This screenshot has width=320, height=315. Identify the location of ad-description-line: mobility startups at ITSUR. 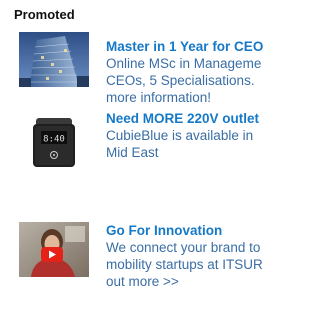
(184, 264).